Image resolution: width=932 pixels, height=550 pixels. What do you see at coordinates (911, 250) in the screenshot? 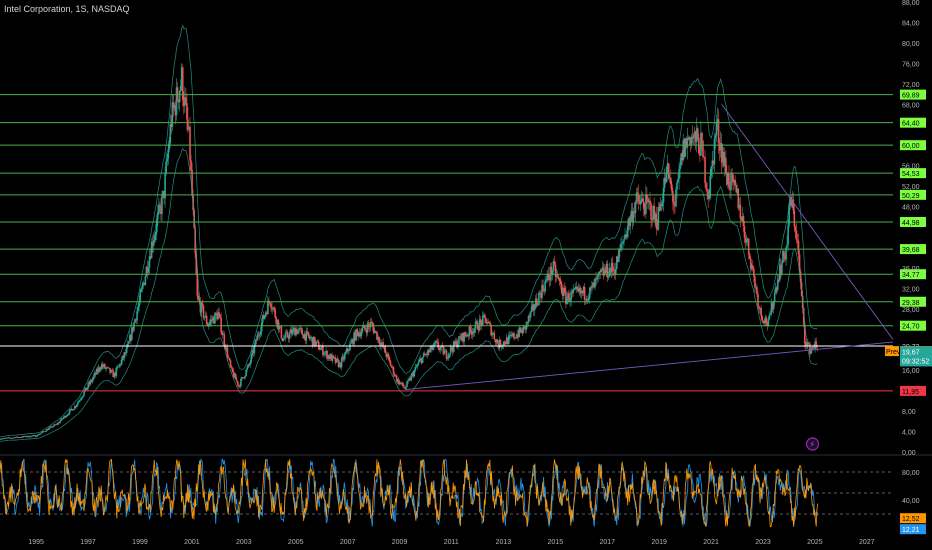
I see `level-label: 39,68` at bounding box center [911, 250].